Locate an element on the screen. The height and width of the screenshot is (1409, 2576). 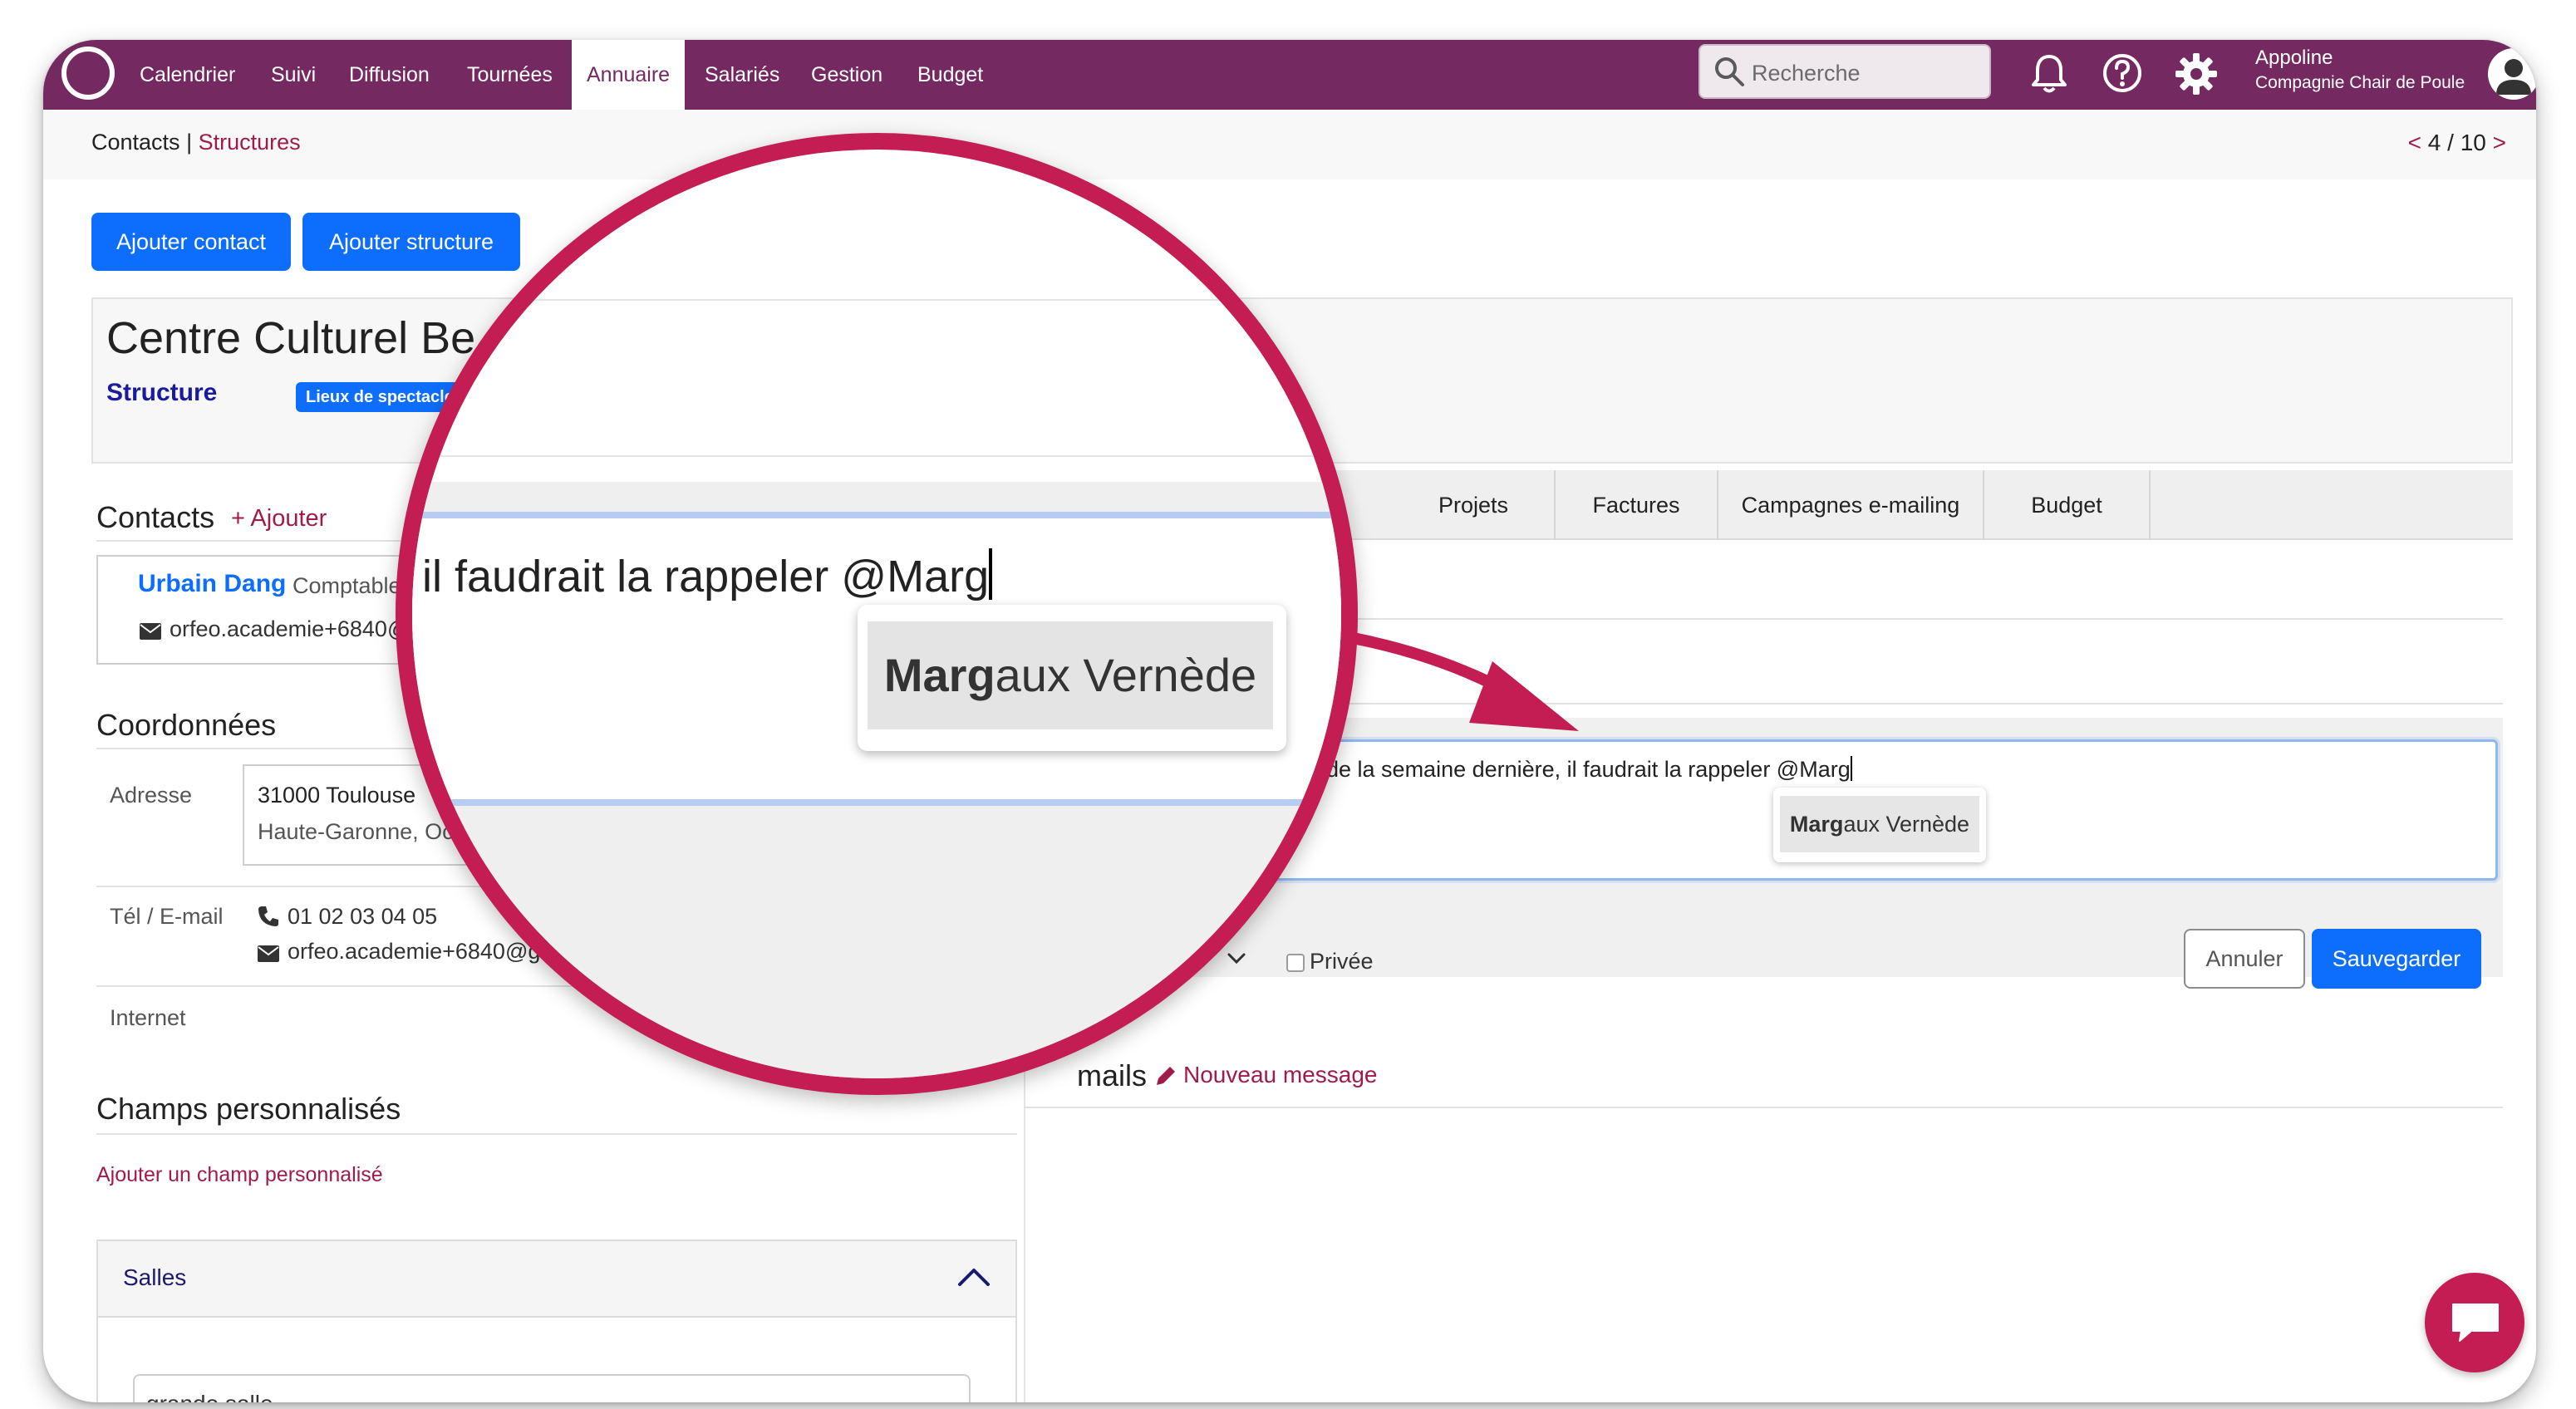
salle-name: grande salle is located at coordinates (209, 1396).